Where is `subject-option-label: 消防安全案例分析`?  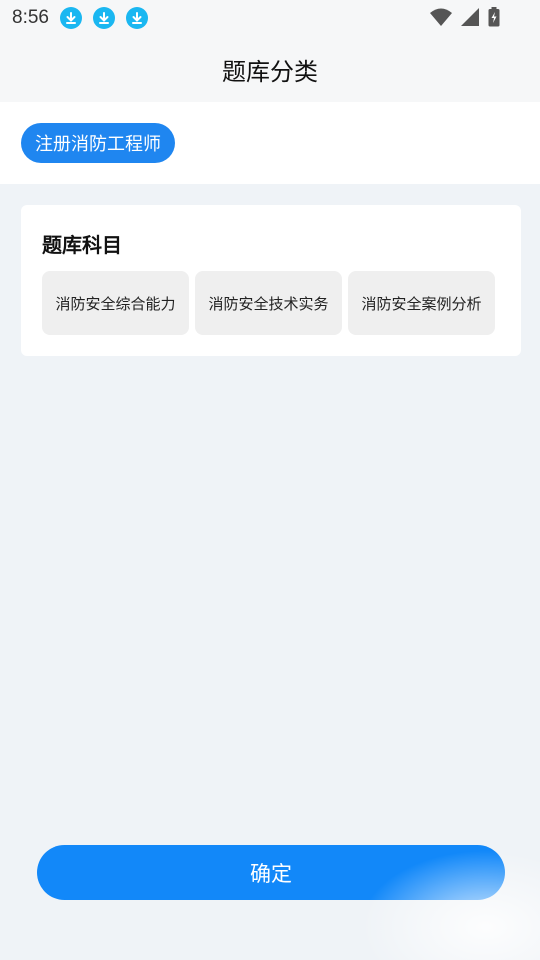 subject-option-label: 消防安全案例分析 is located at coordinates (421, 303).